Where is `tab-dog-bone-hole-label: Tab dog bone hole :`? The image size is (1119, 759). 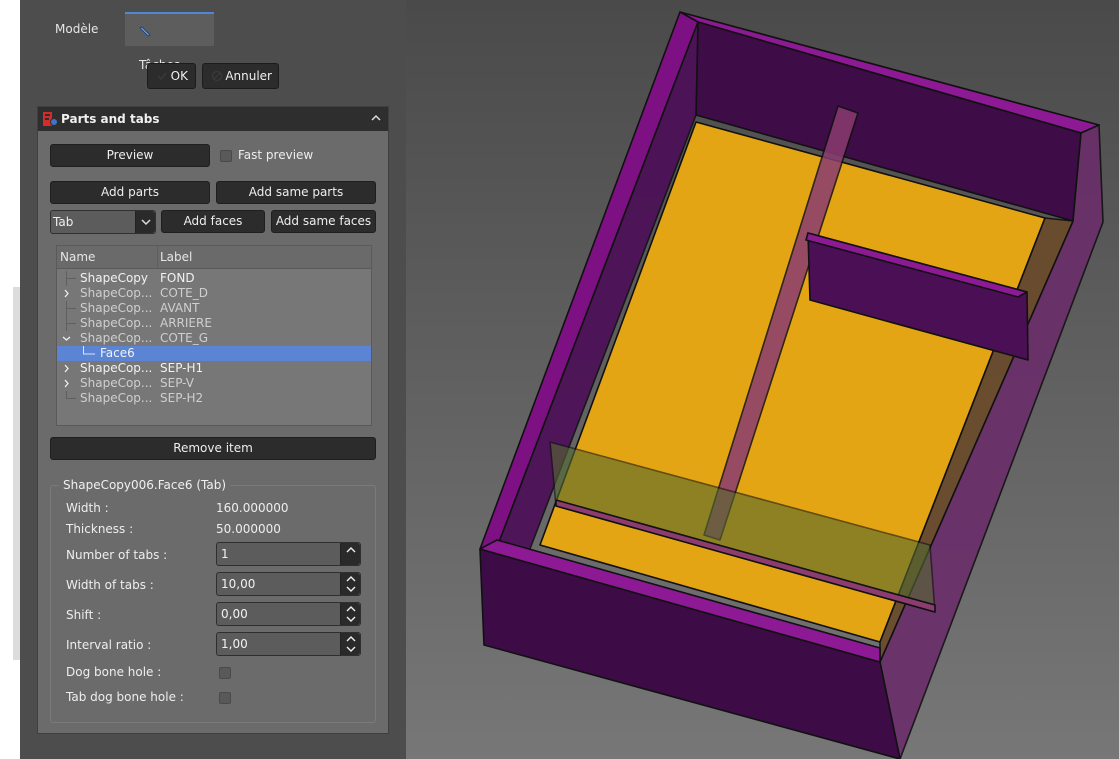 tab-dog-bone-hole-label: Tab dog bone hole : is located at coordinates (125, 697).